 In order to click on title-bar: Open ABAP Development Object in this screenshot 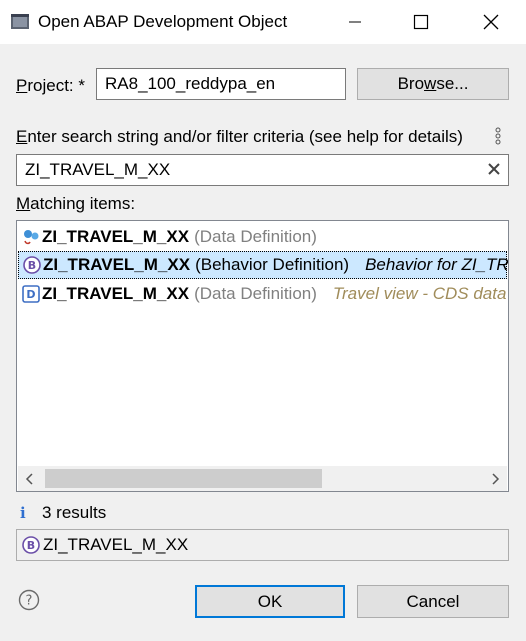, I will do `click(263, 22)`.